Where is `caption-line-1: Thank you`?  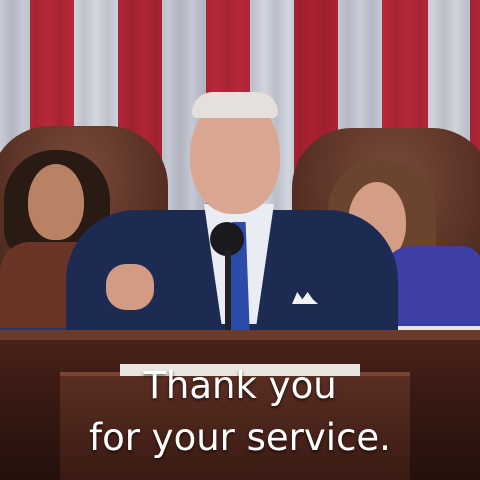
caption-line-1: Thank you is located at coordinates (240, 385).